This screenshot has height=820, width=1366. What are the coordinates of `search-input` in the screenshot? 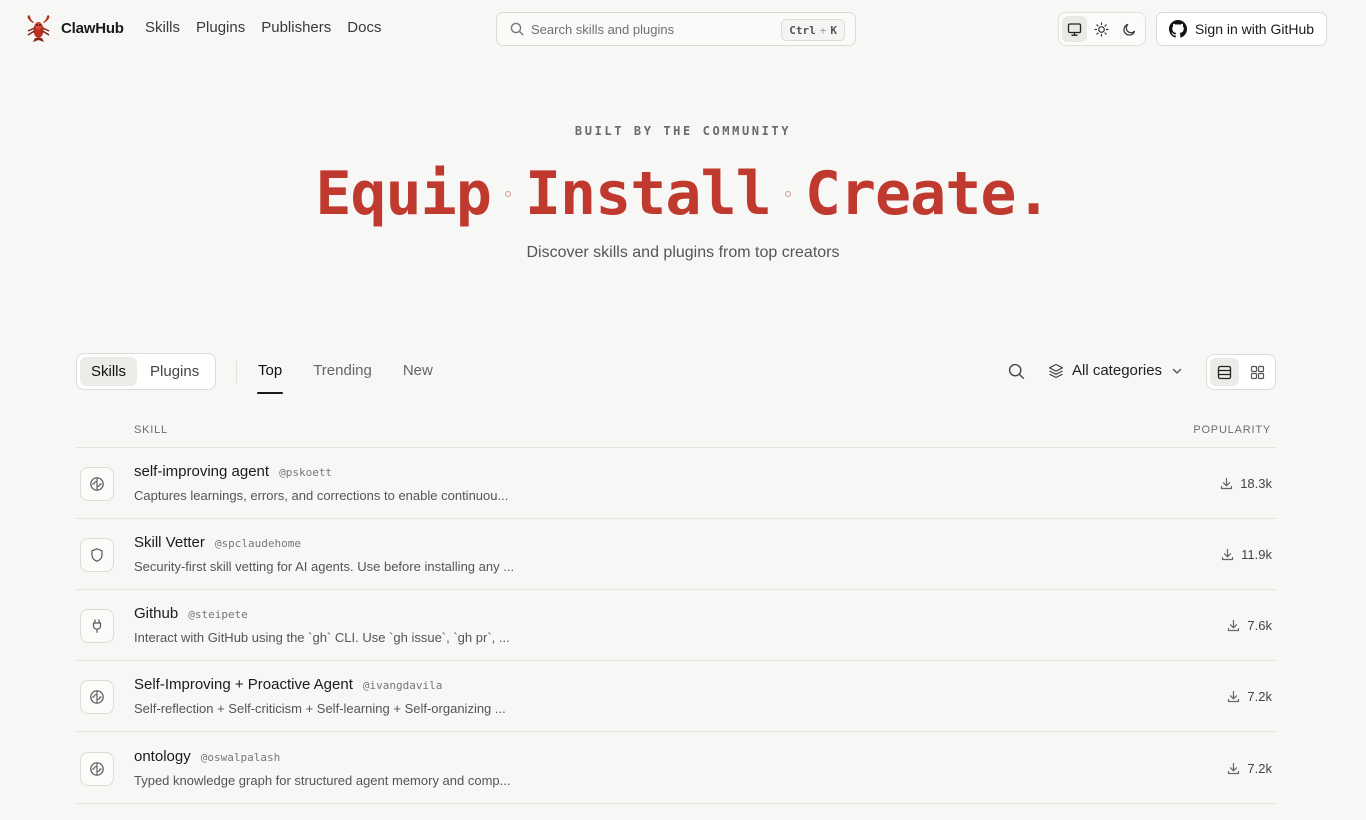 It's located at (651, 29).